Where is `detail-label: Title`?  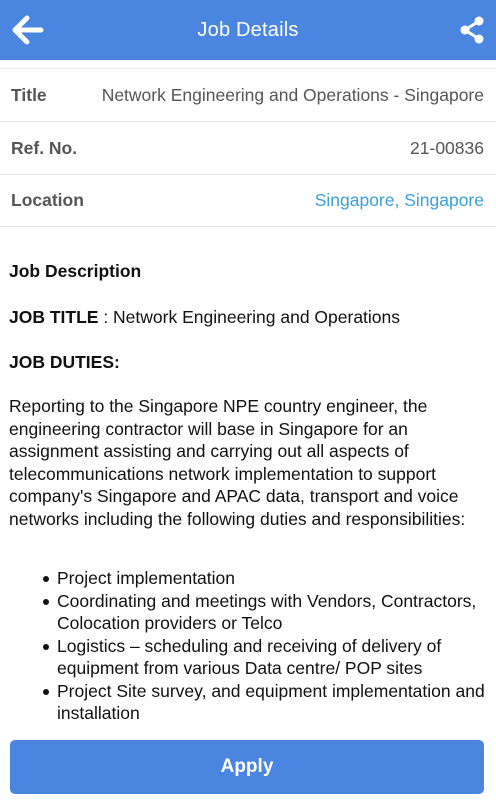 detail-label: Title is located at coordinates (29, 94).